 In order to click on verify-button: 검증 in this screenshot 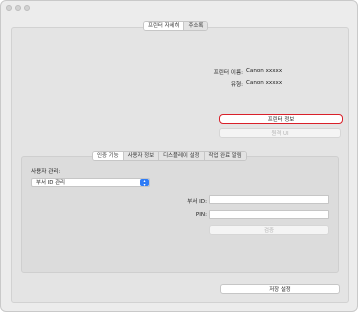, I will do `click(269, 230)`.